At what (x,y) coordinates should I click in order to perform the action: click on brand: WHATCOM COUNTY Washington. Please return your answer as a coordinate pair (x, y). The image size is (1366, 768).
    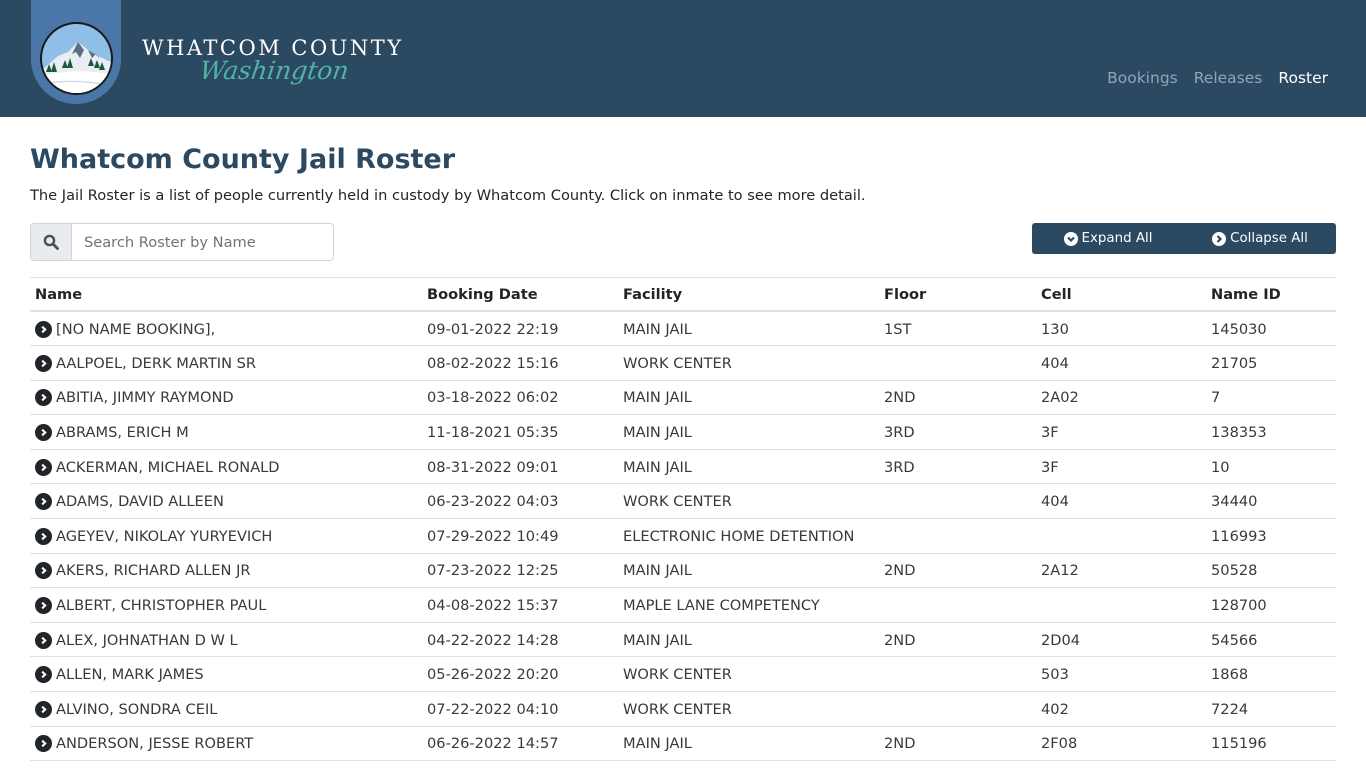
    Looking at the image, I should click on (273, 60).